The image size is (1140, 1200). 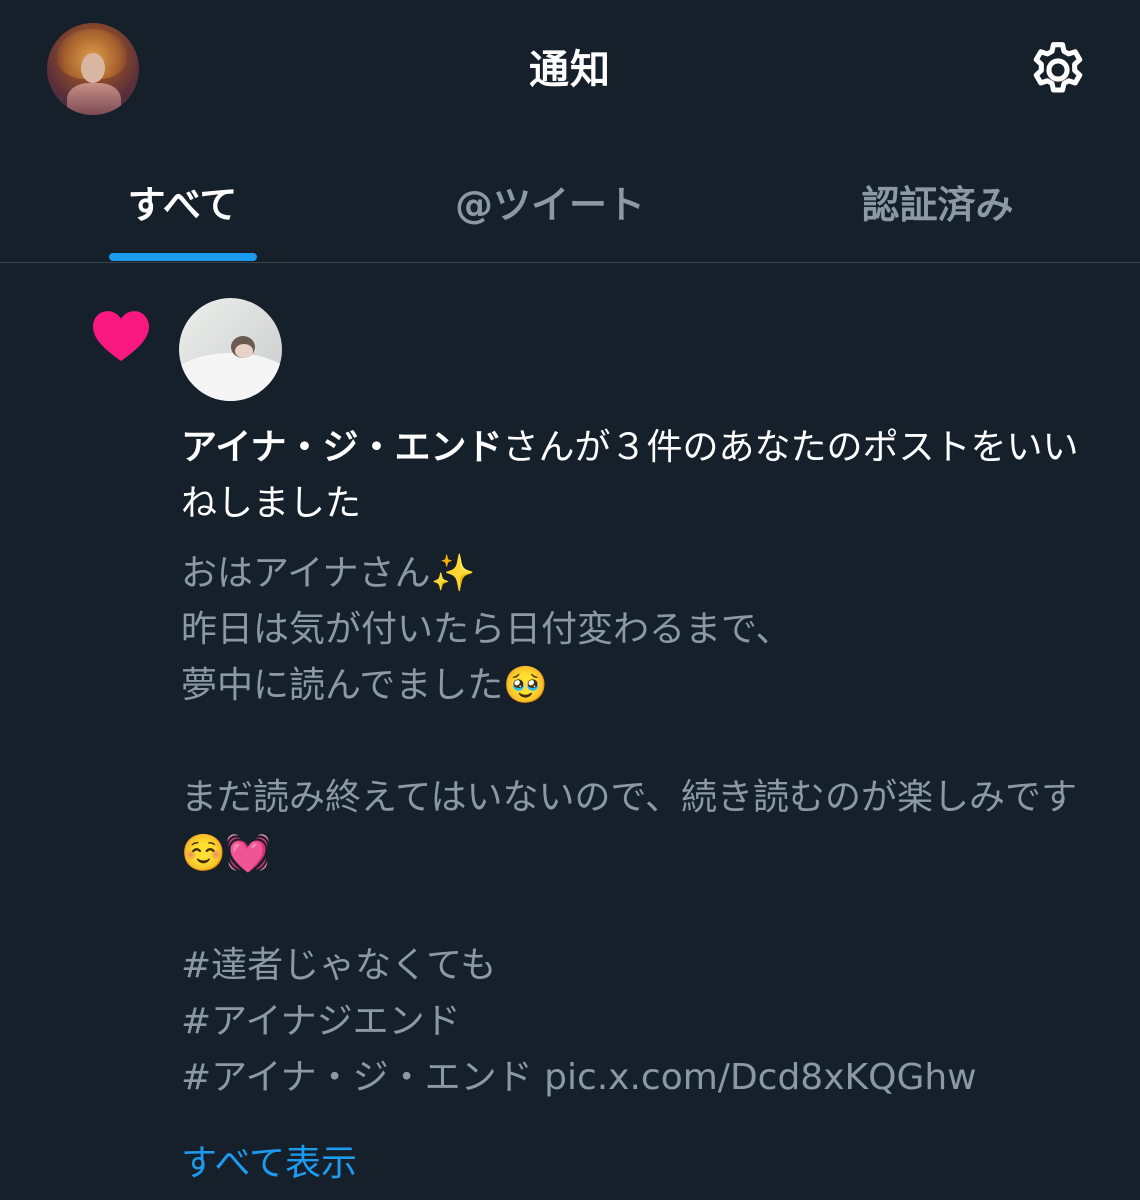 I want to click on page-title: 通知, so click(x=570, y=70).